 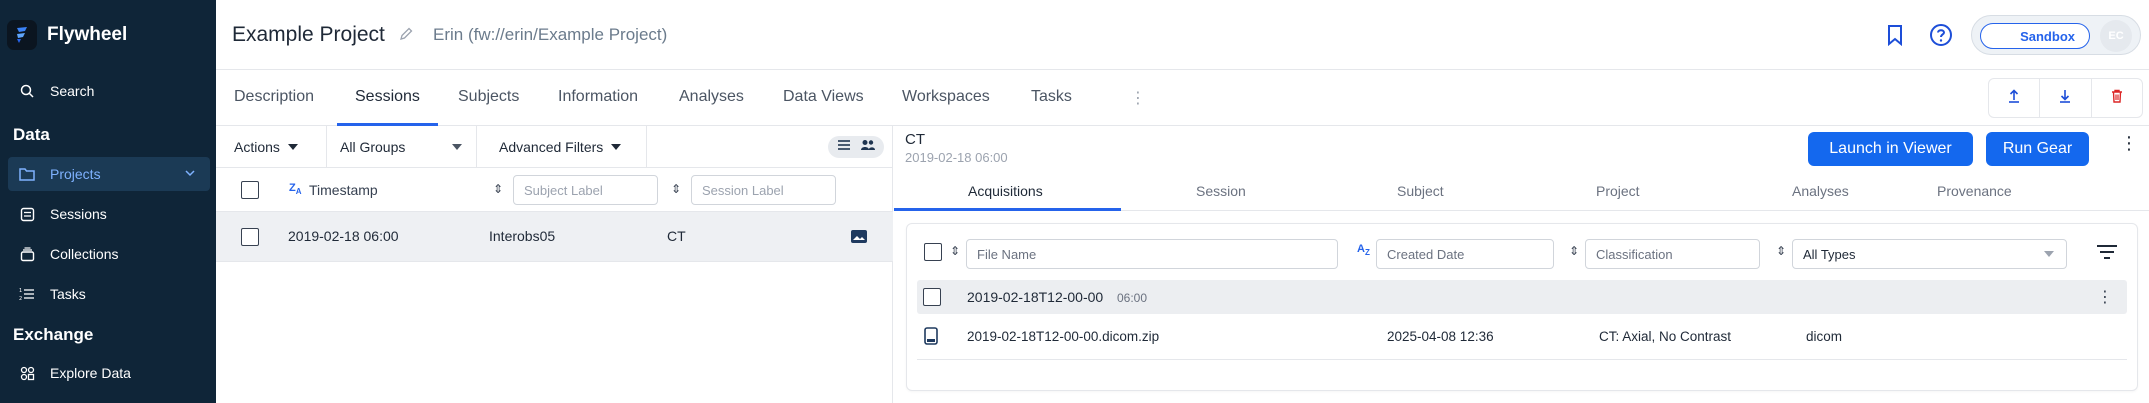 I want to click on session-subject: Interobs05, so click(x=522, y=236).